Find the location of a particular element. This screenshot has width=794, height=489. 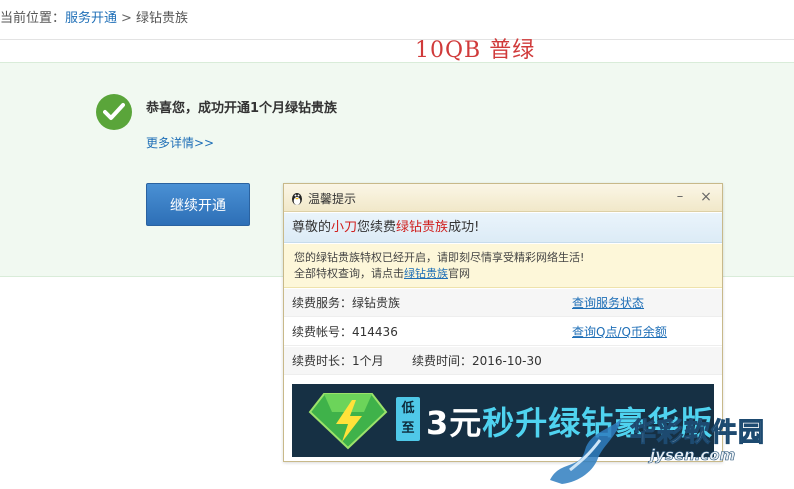

close-button: × is located at coordinates (706, 197).